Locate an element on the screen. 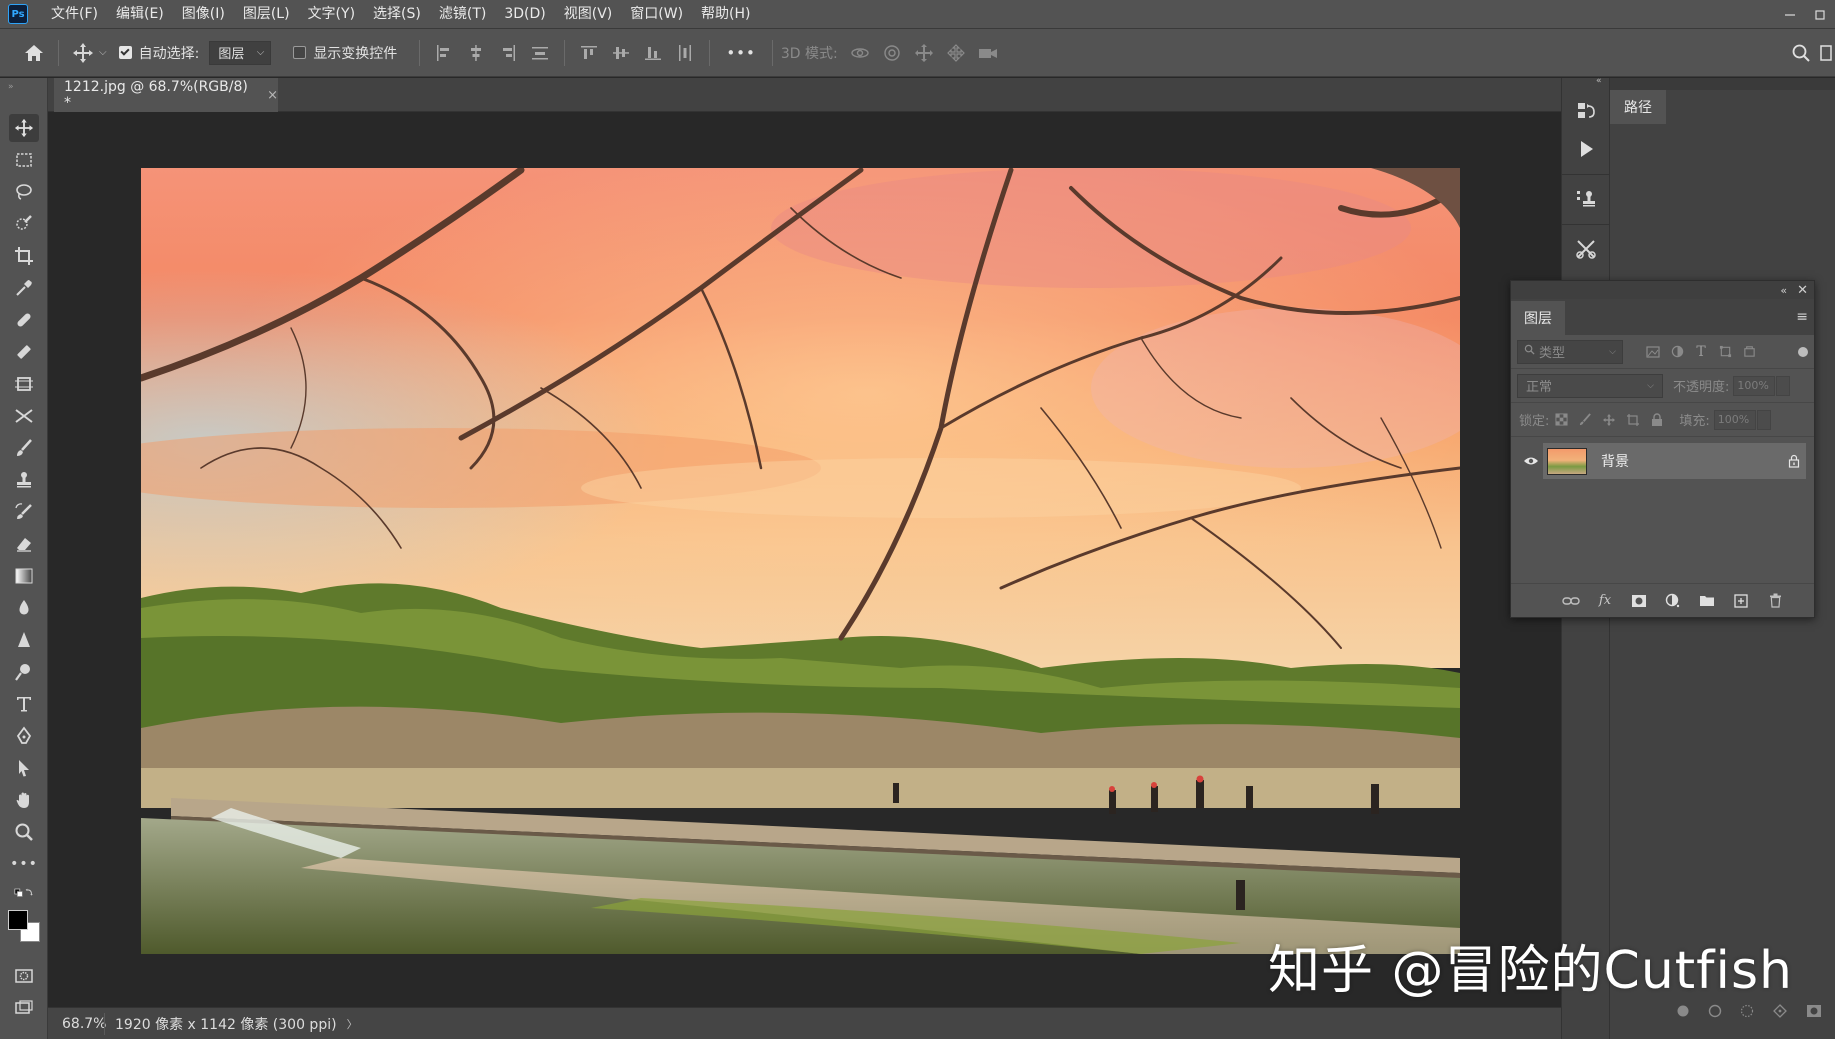 Image resolution: width=1835 pixels, height=1039 pixels. show-transform-toggle: 显示变换控件 is located at coordinates (345, 53).